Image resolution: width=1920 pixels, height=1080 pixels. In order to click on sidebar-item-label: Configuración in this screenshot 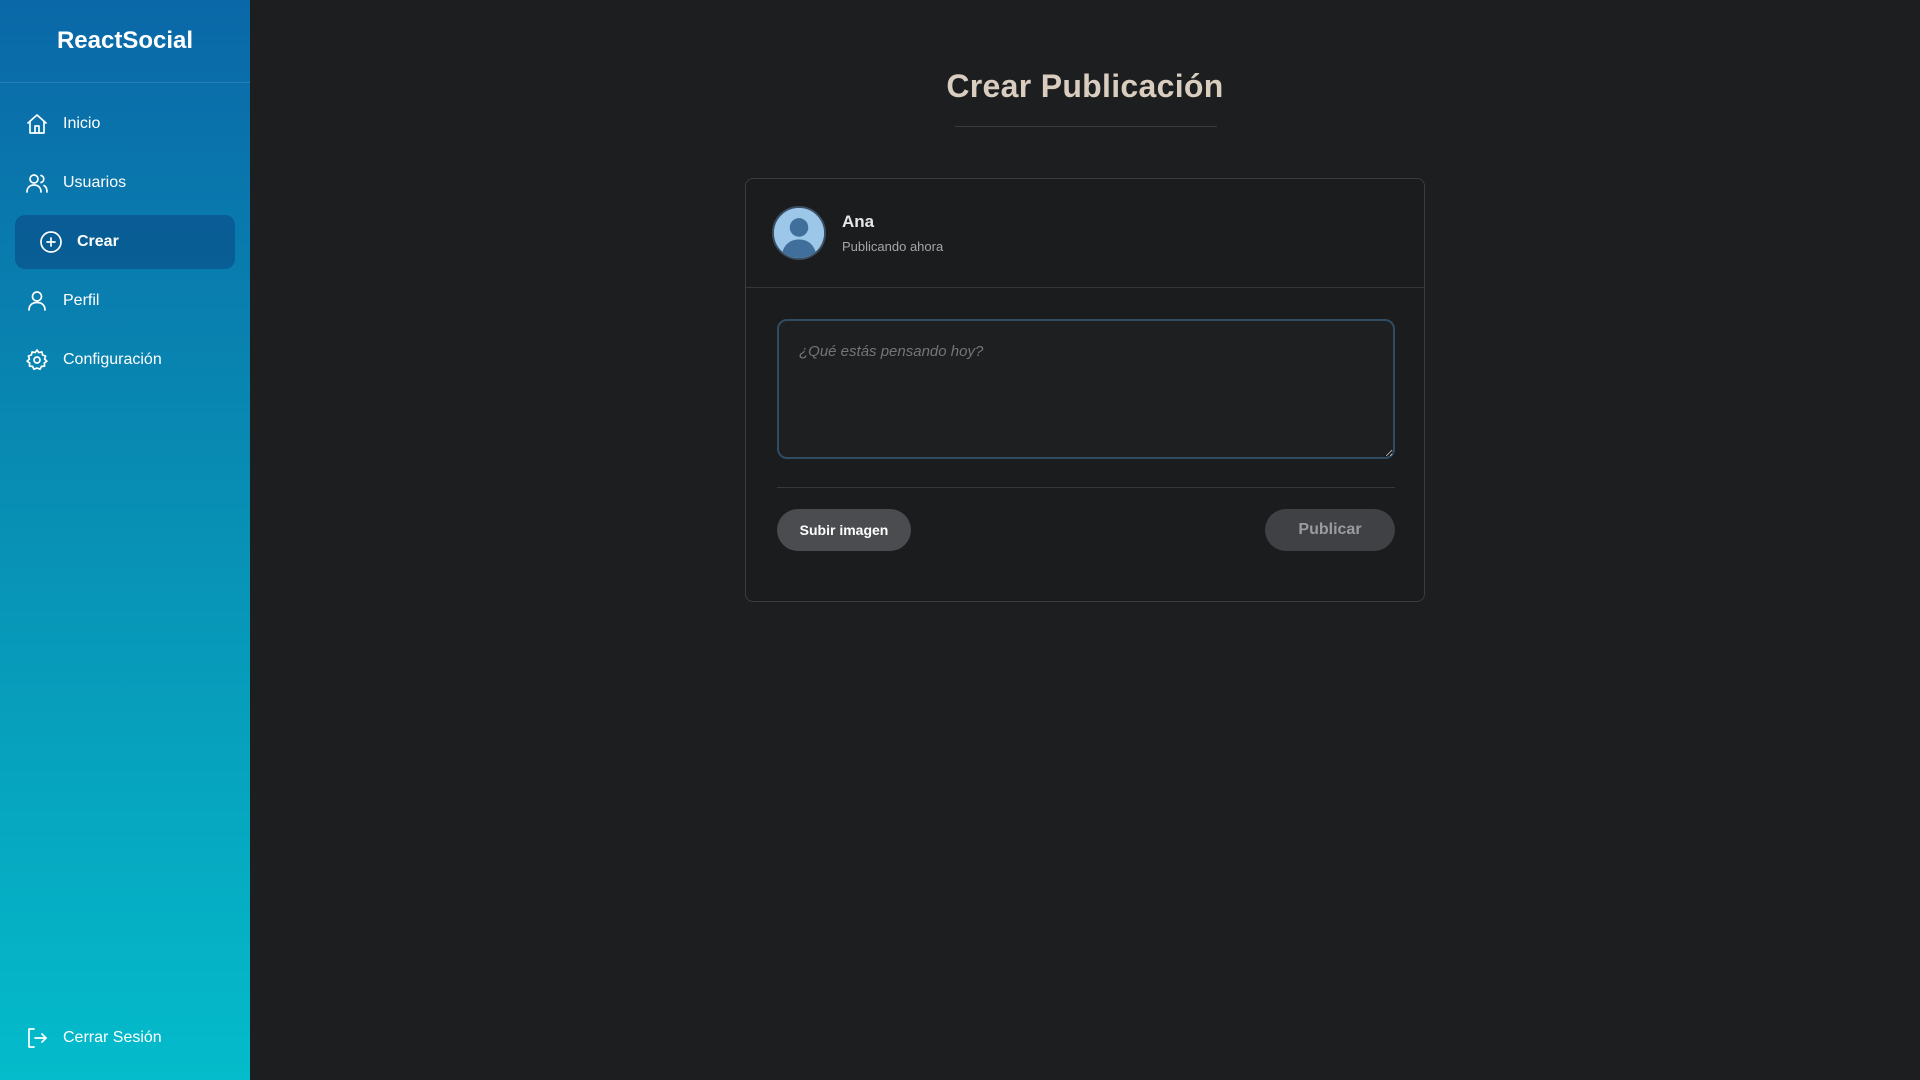, I will do `click(112, 359)`.